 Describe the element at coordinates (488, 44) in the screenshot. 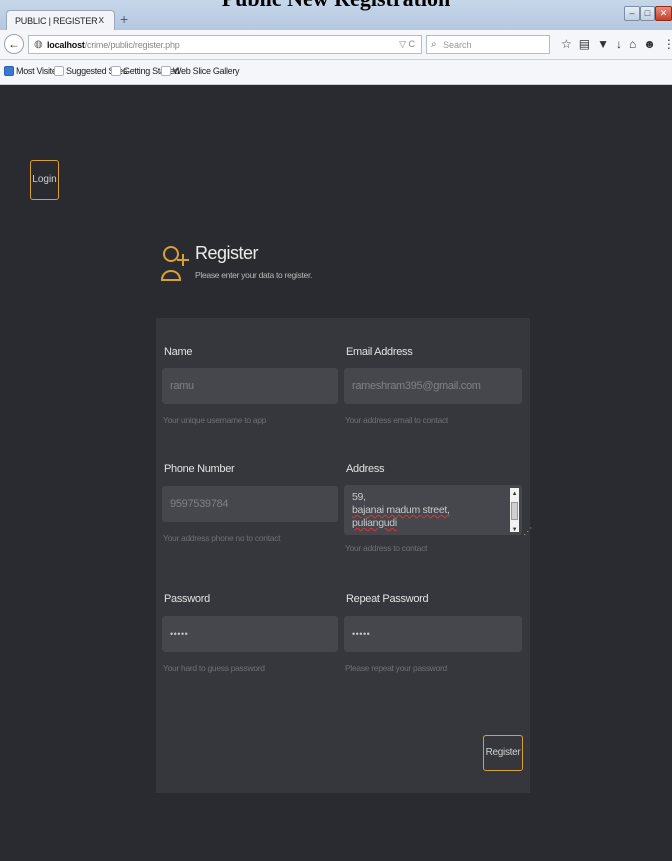

I see `search-bar: ⌕ Search` at that location.